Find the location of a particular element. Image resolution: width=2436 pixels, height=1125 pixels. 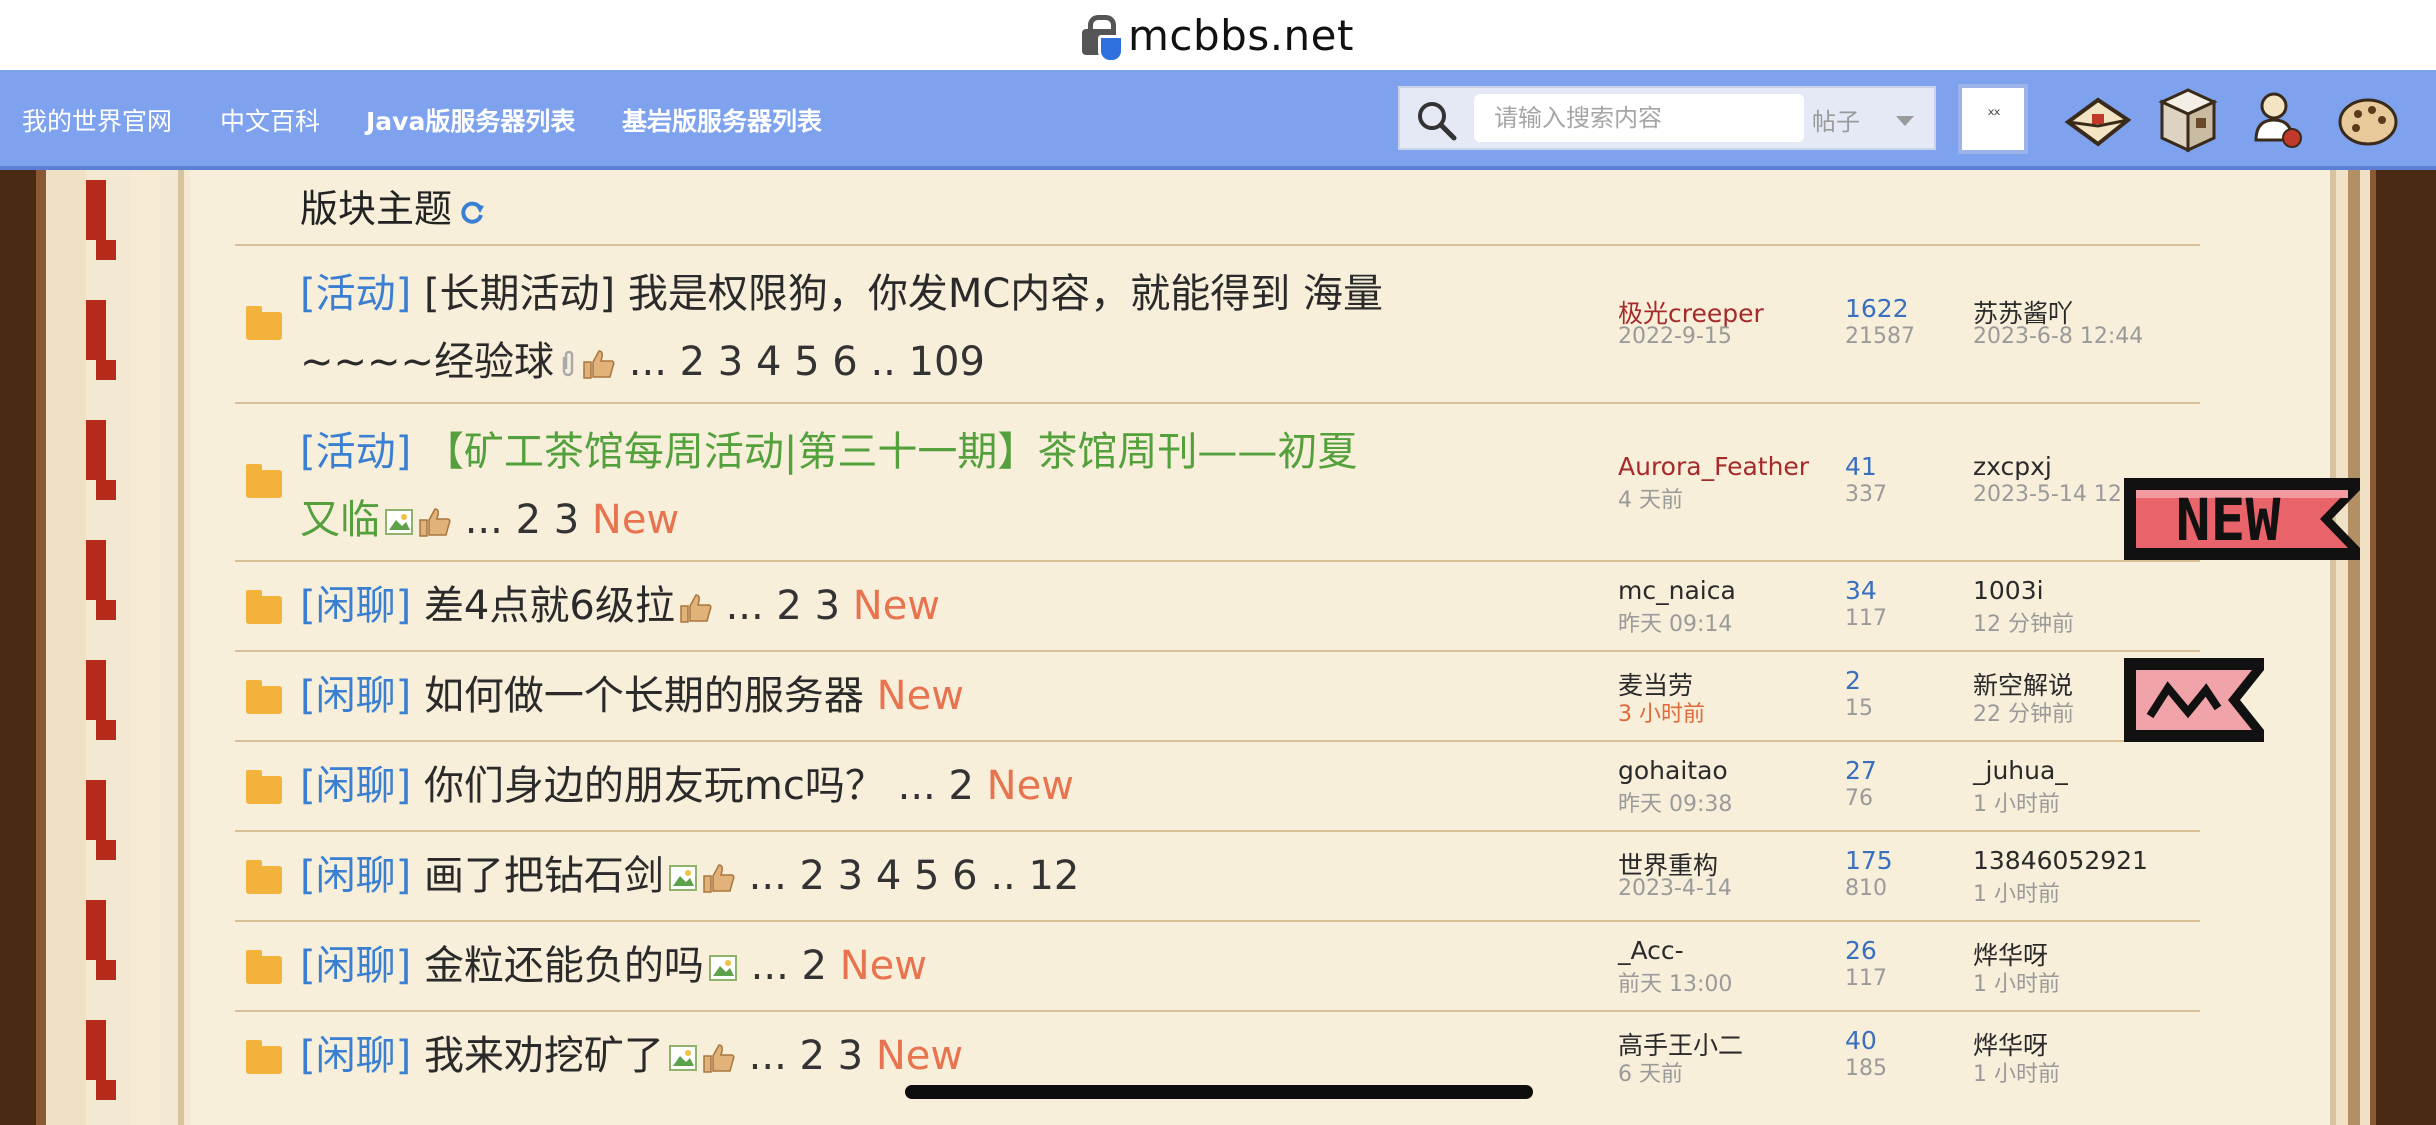

nav-link-official-site: 我的世界官网 is located at coordinates (97, 120).